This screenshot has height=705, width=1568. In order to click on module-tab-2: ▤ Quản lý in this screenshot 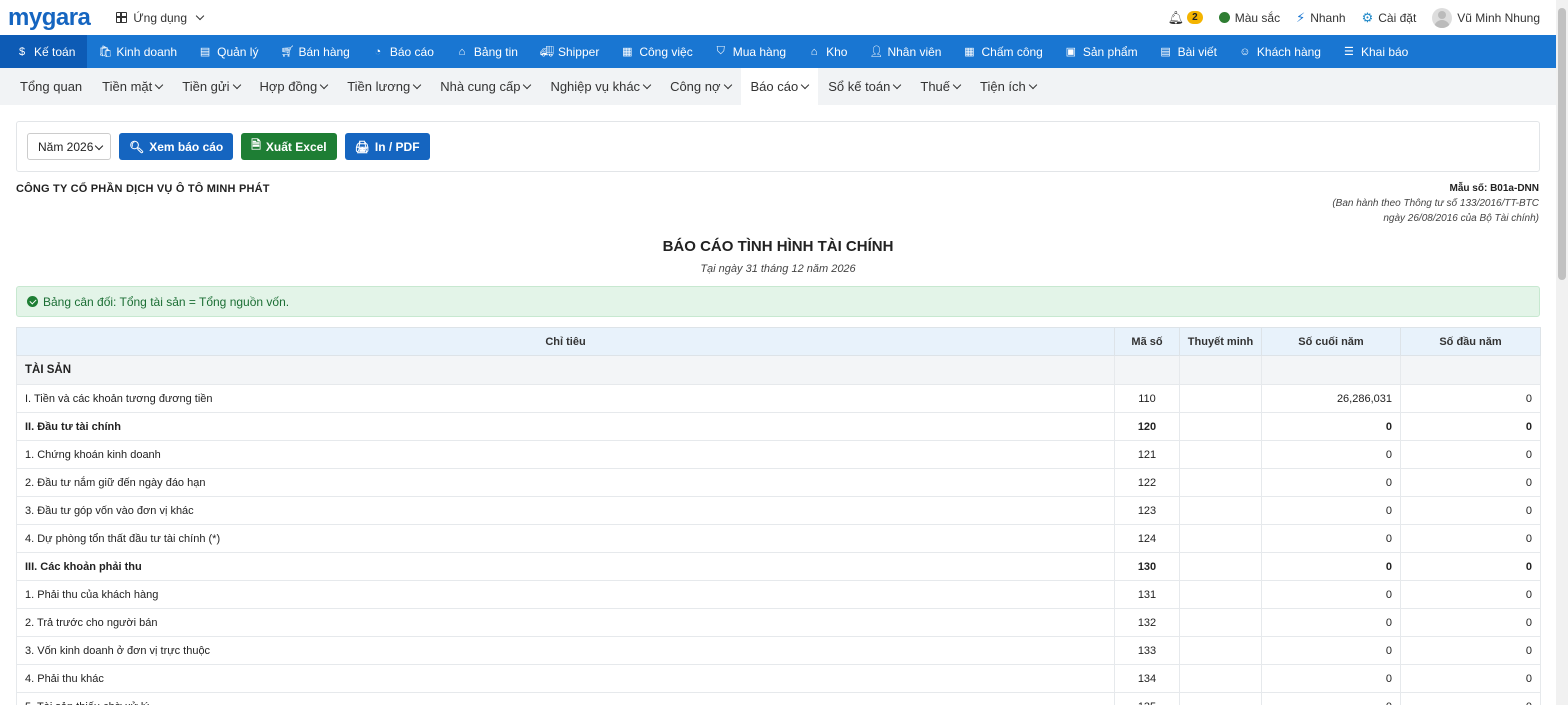, I will do `click(228, 51)`.